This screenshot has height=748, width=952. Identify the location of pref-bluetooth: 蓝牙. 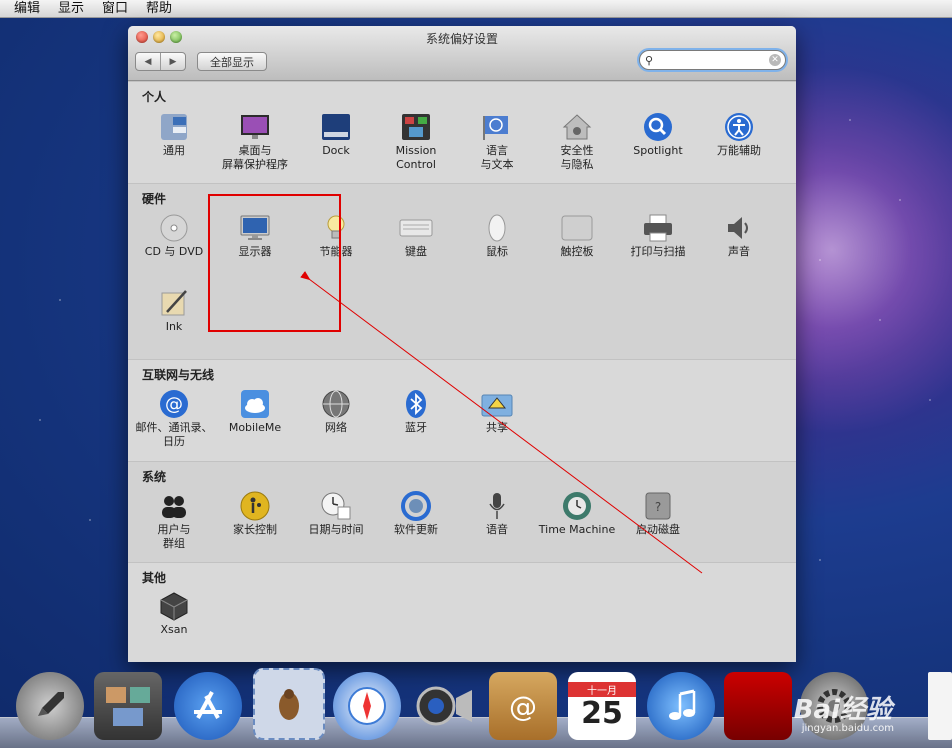
(416, 412).